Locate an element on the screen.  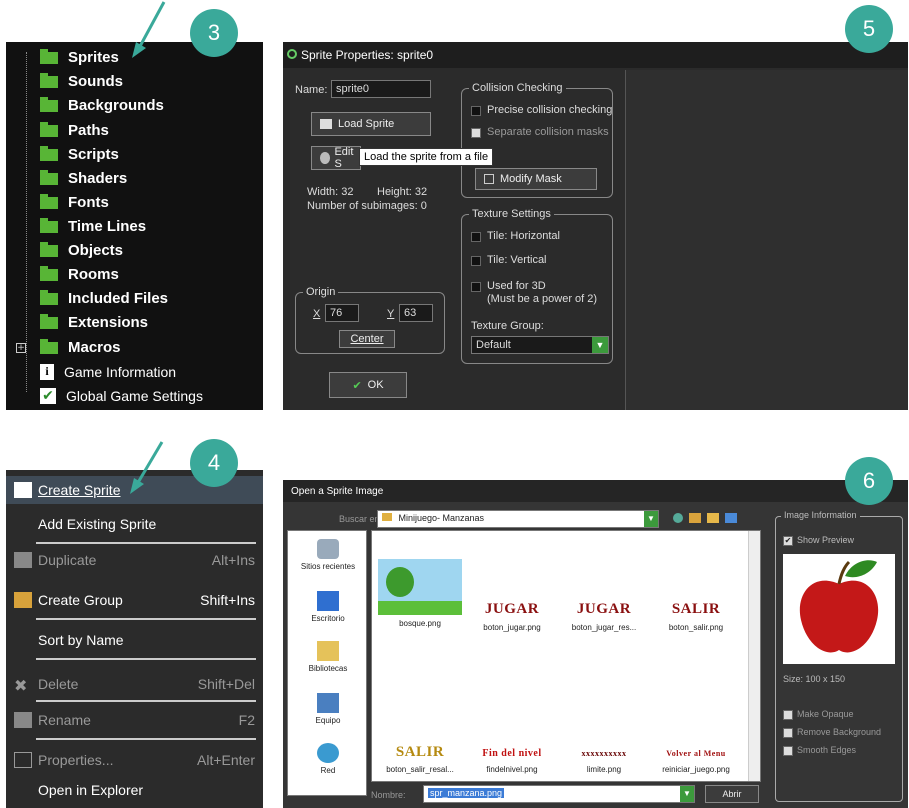
file-item: Volver al Menu reiniciar_juego.png is located at coordinates (696, 760).